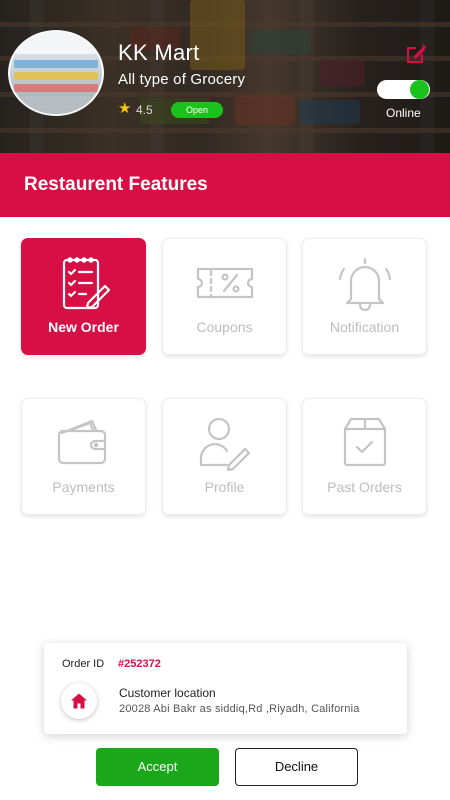 The height and width of the screenshot is (800, 450). What do you see at coordinates (116, 184) in the screenshot?
I see `page-title: Restaurent Features` at bounding box center [116, 184].